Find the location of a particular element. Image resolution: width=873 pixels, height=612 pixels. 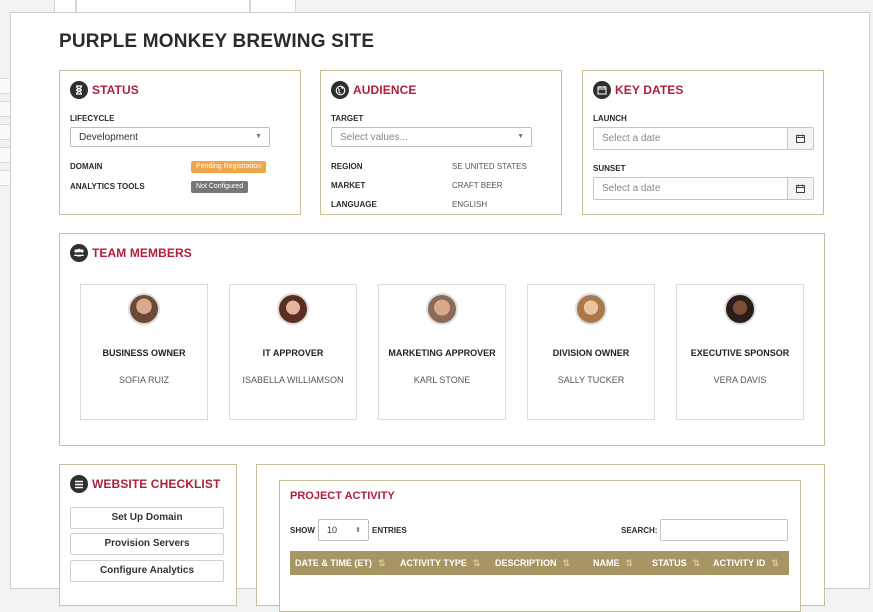

member-name: SALLY TUCKER is located at coordinates (591, 380).